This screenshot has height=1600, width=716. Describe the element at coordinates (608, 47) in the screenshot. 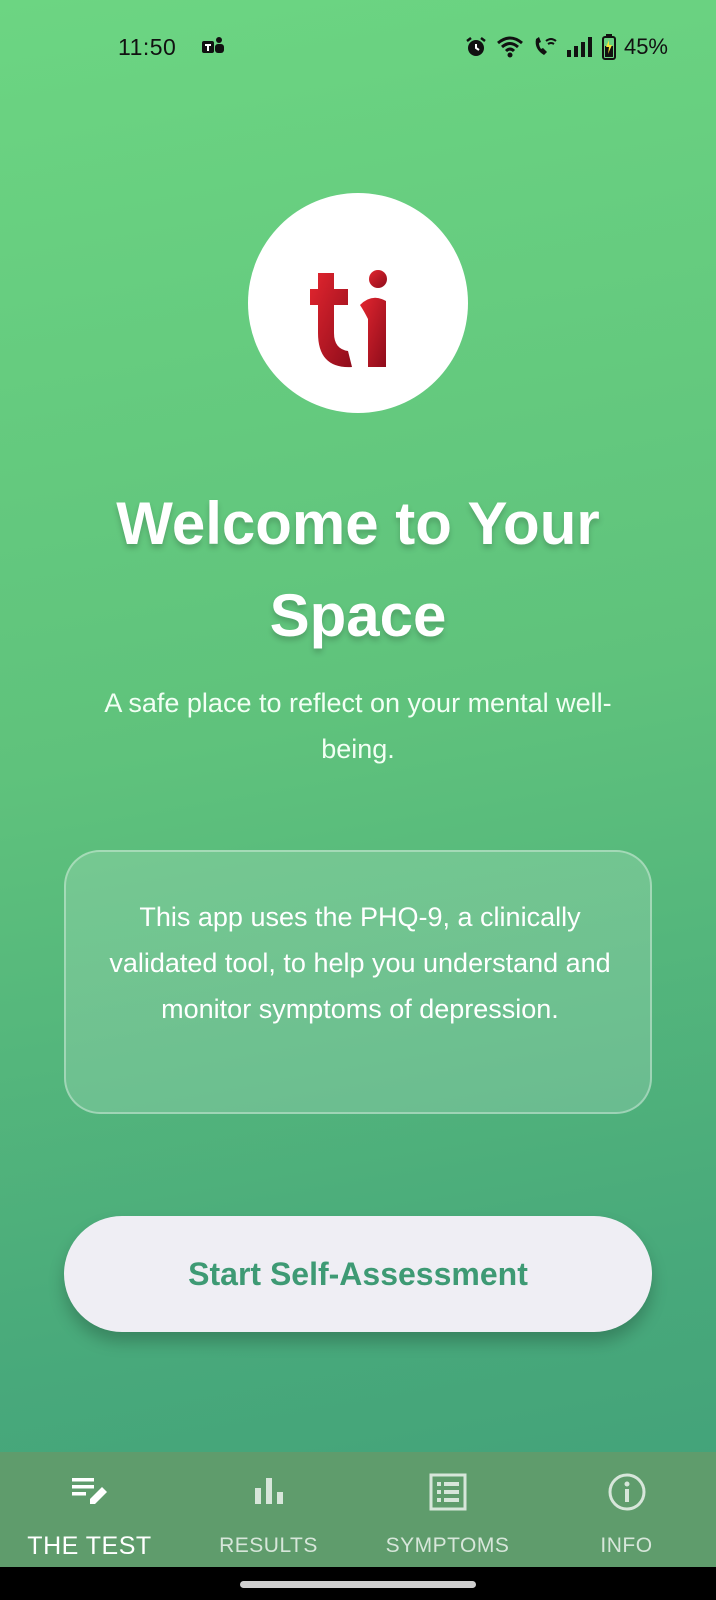

I see `battery-icon` at that location.